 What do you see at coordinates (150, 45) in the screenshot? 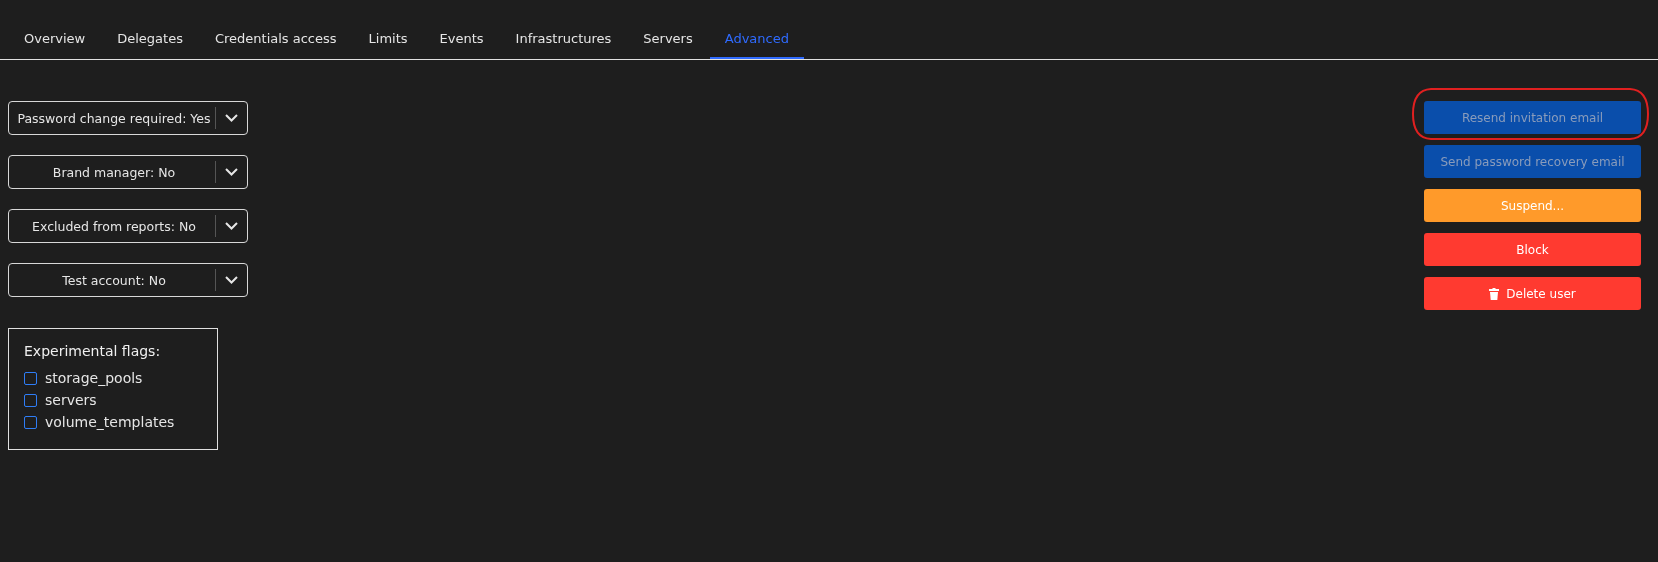
I see `tab: Delegates` at bounding box center [150, 45].